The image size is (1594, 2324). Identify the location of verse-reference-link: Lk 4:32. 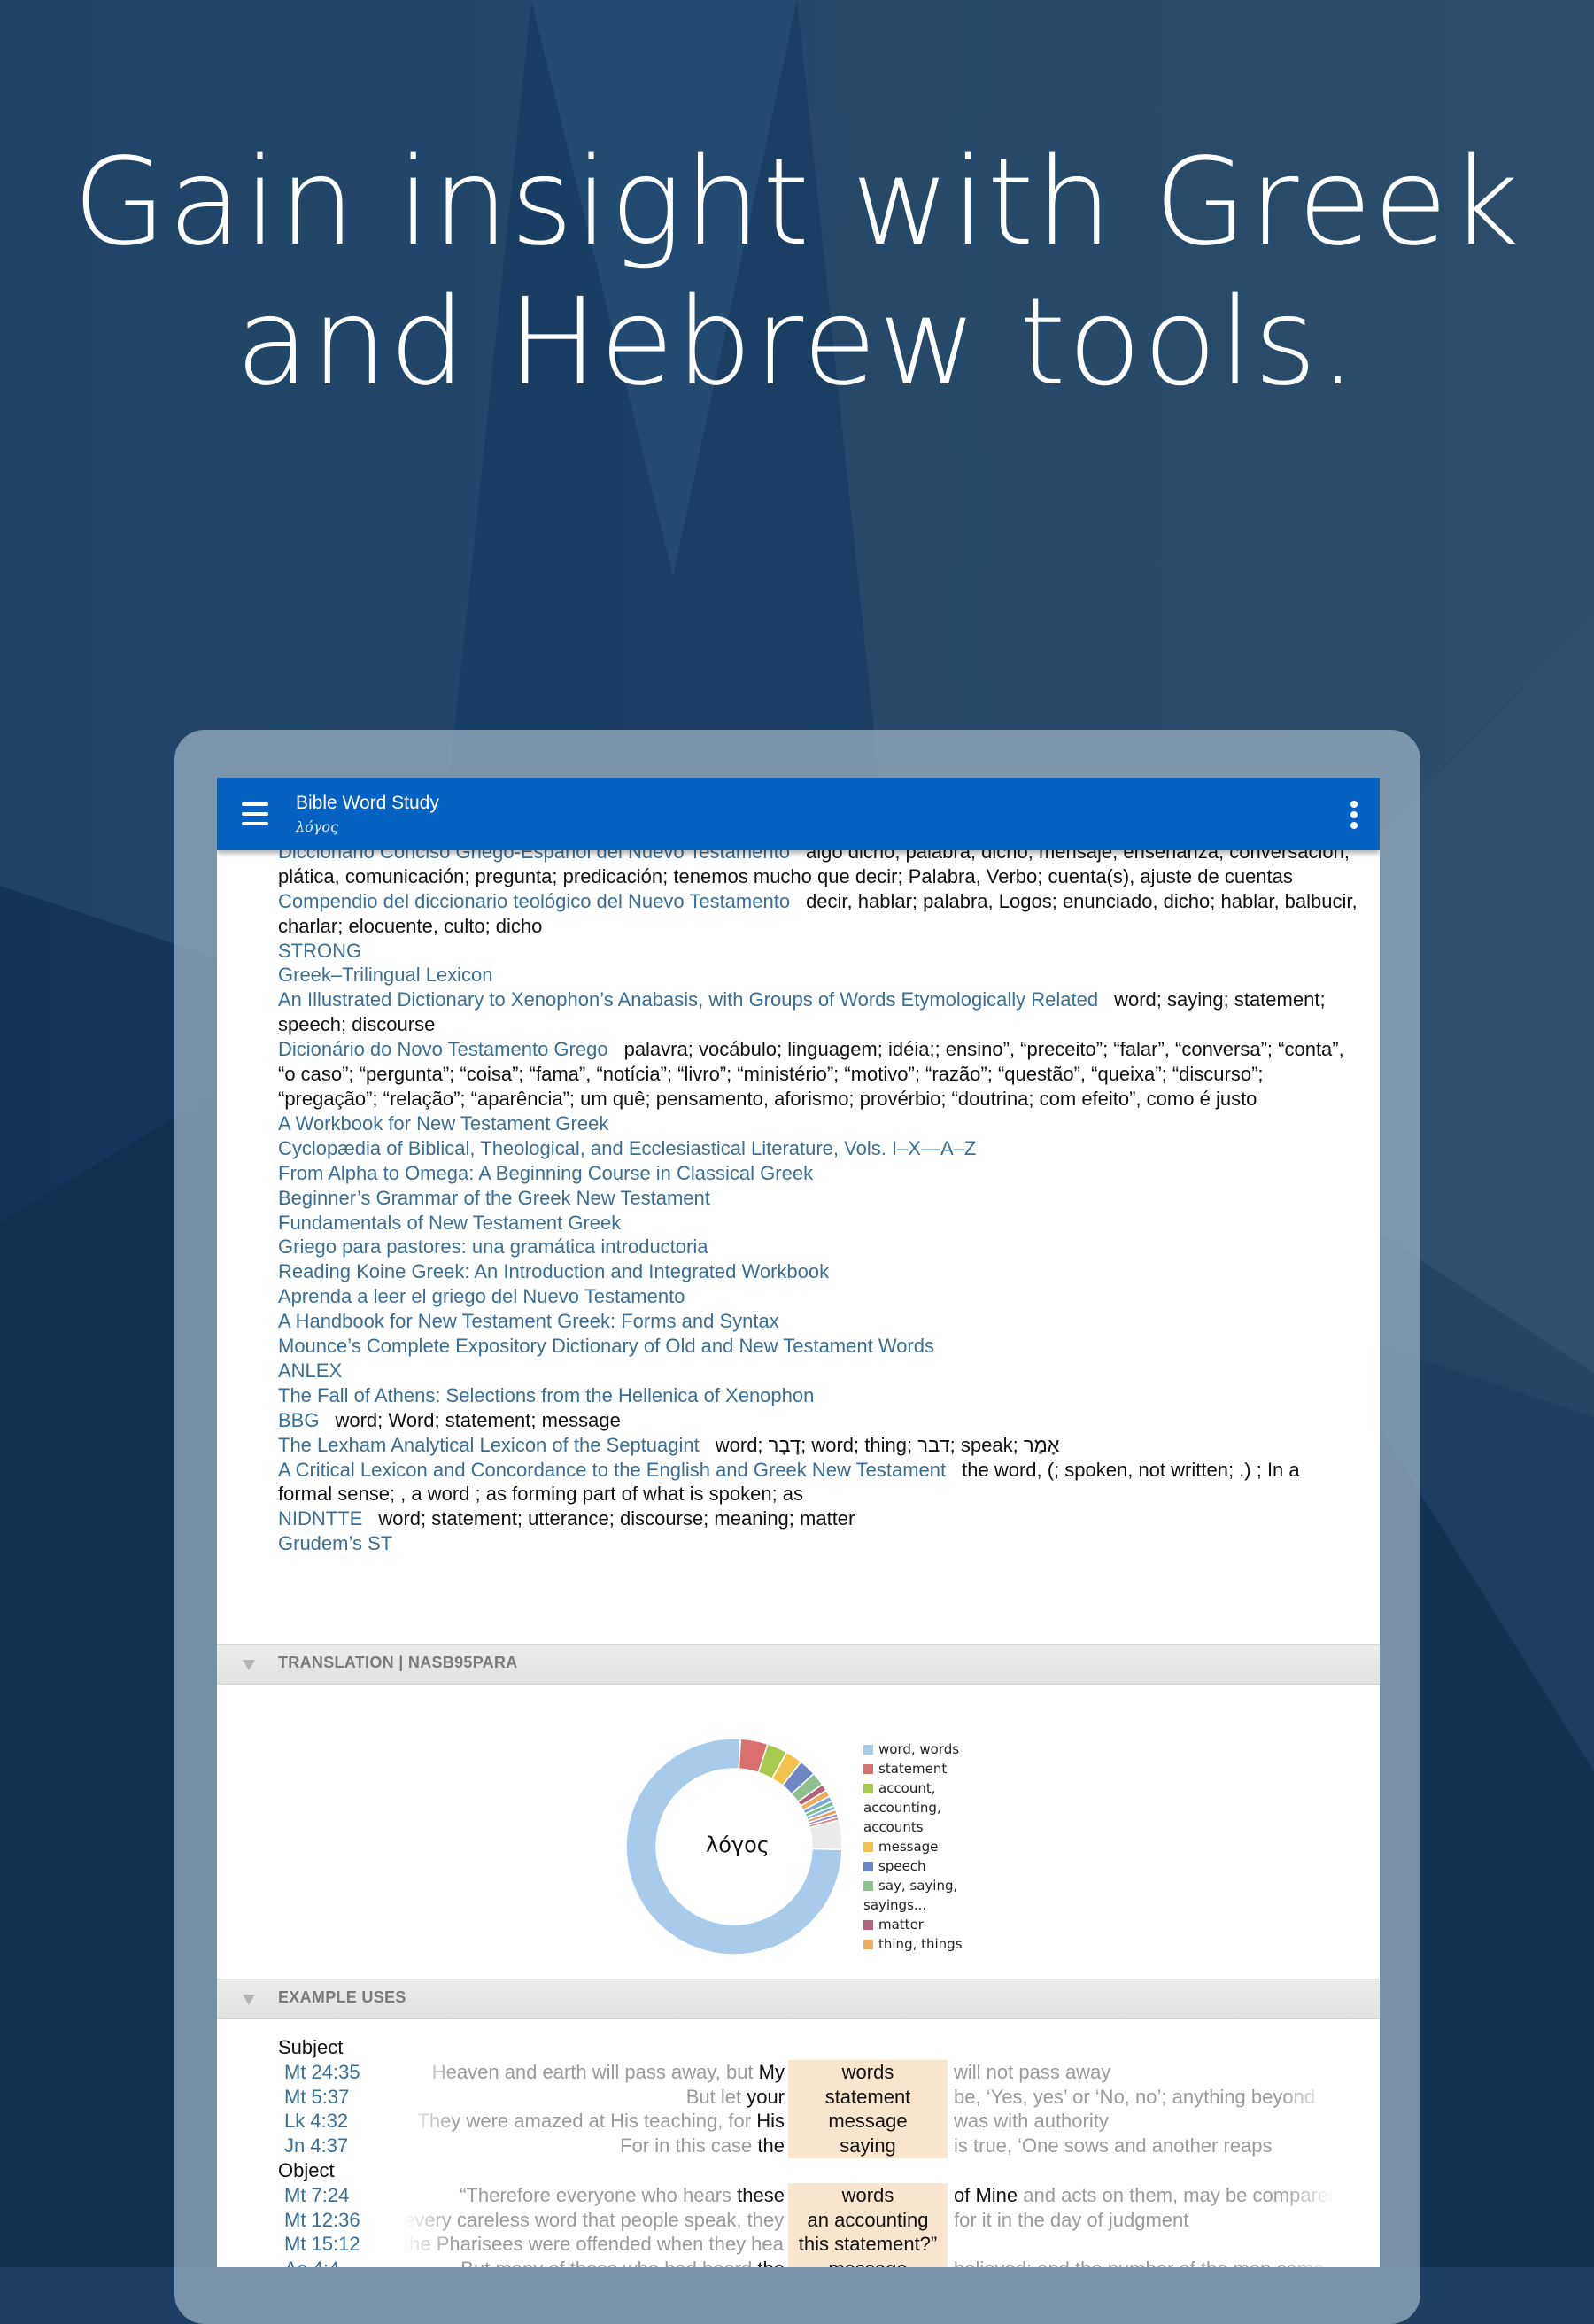
(316, 2121).